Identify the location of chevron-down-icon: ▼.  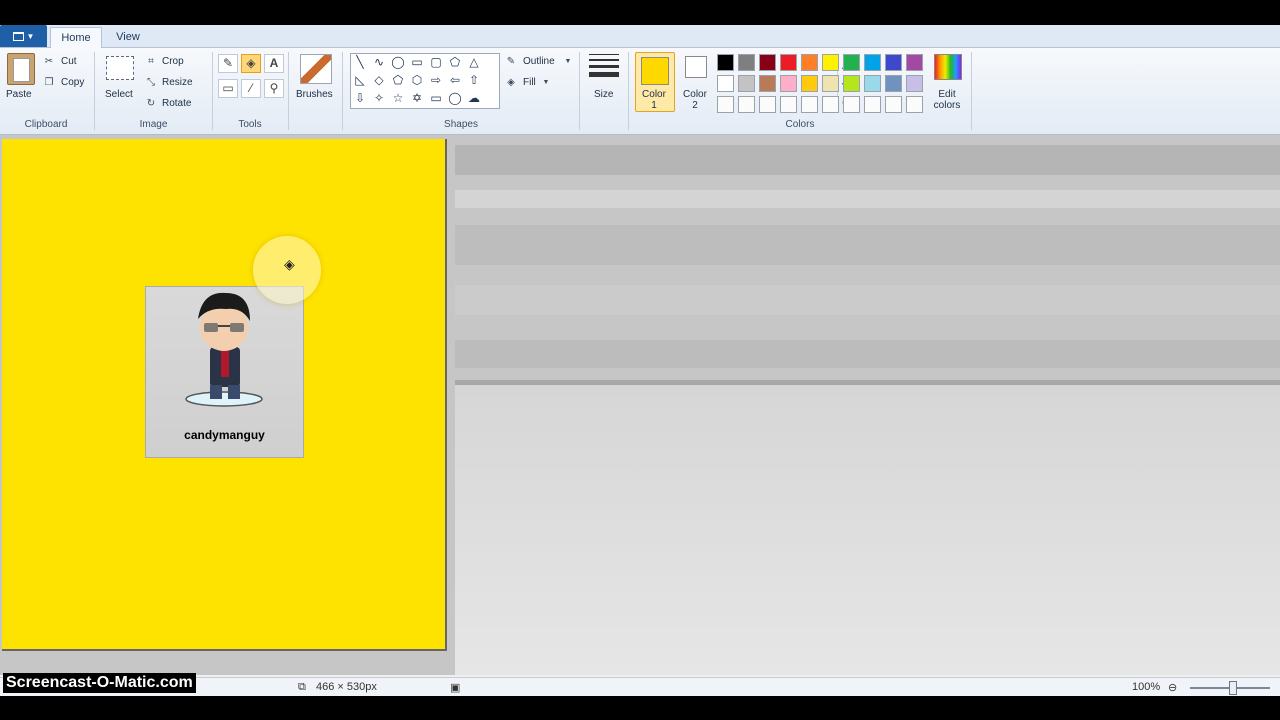
(546, 82).